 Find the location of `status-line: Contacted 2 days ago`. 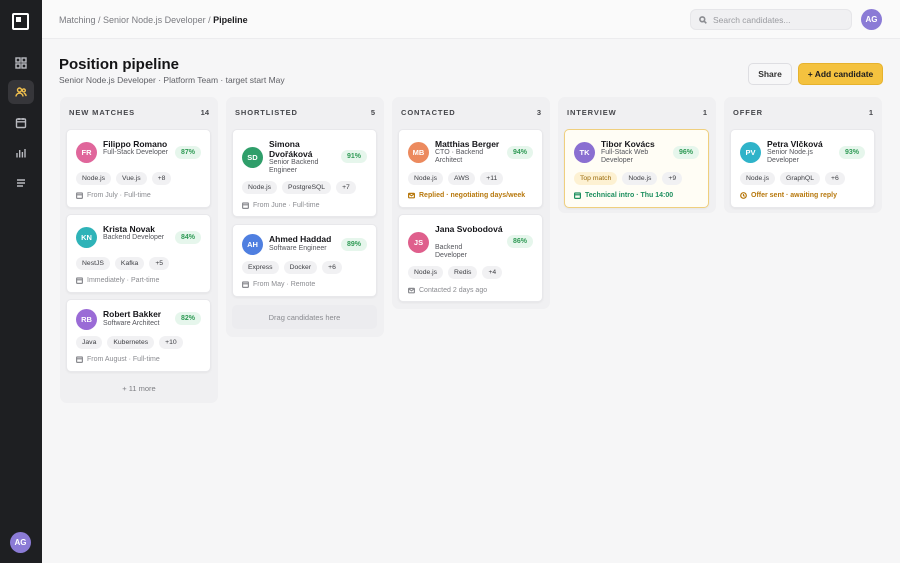

status-line: Contacted 2 days ago is located at coordinates (447, 290).